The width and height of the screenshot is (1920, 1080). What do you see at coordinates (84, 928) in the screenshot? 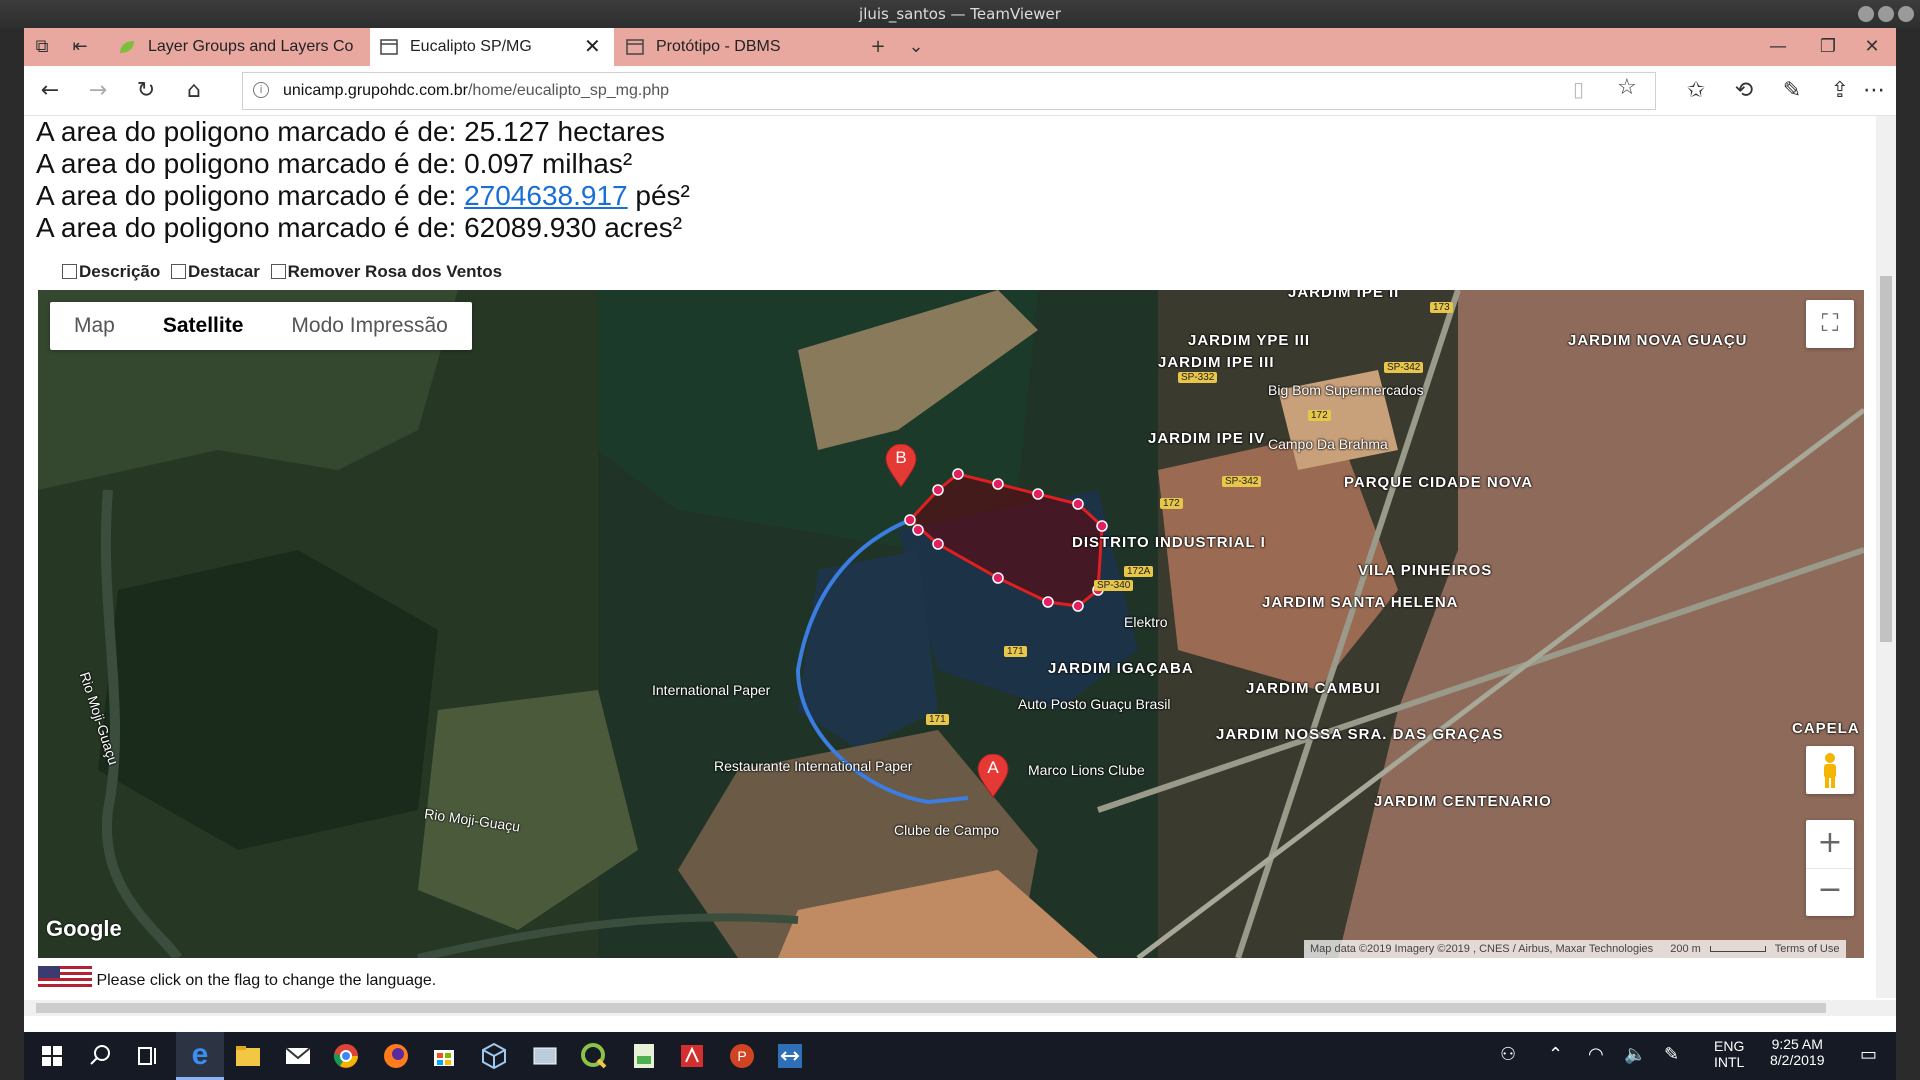
I see `google-logo: Google` at bounding box center [84, 928].